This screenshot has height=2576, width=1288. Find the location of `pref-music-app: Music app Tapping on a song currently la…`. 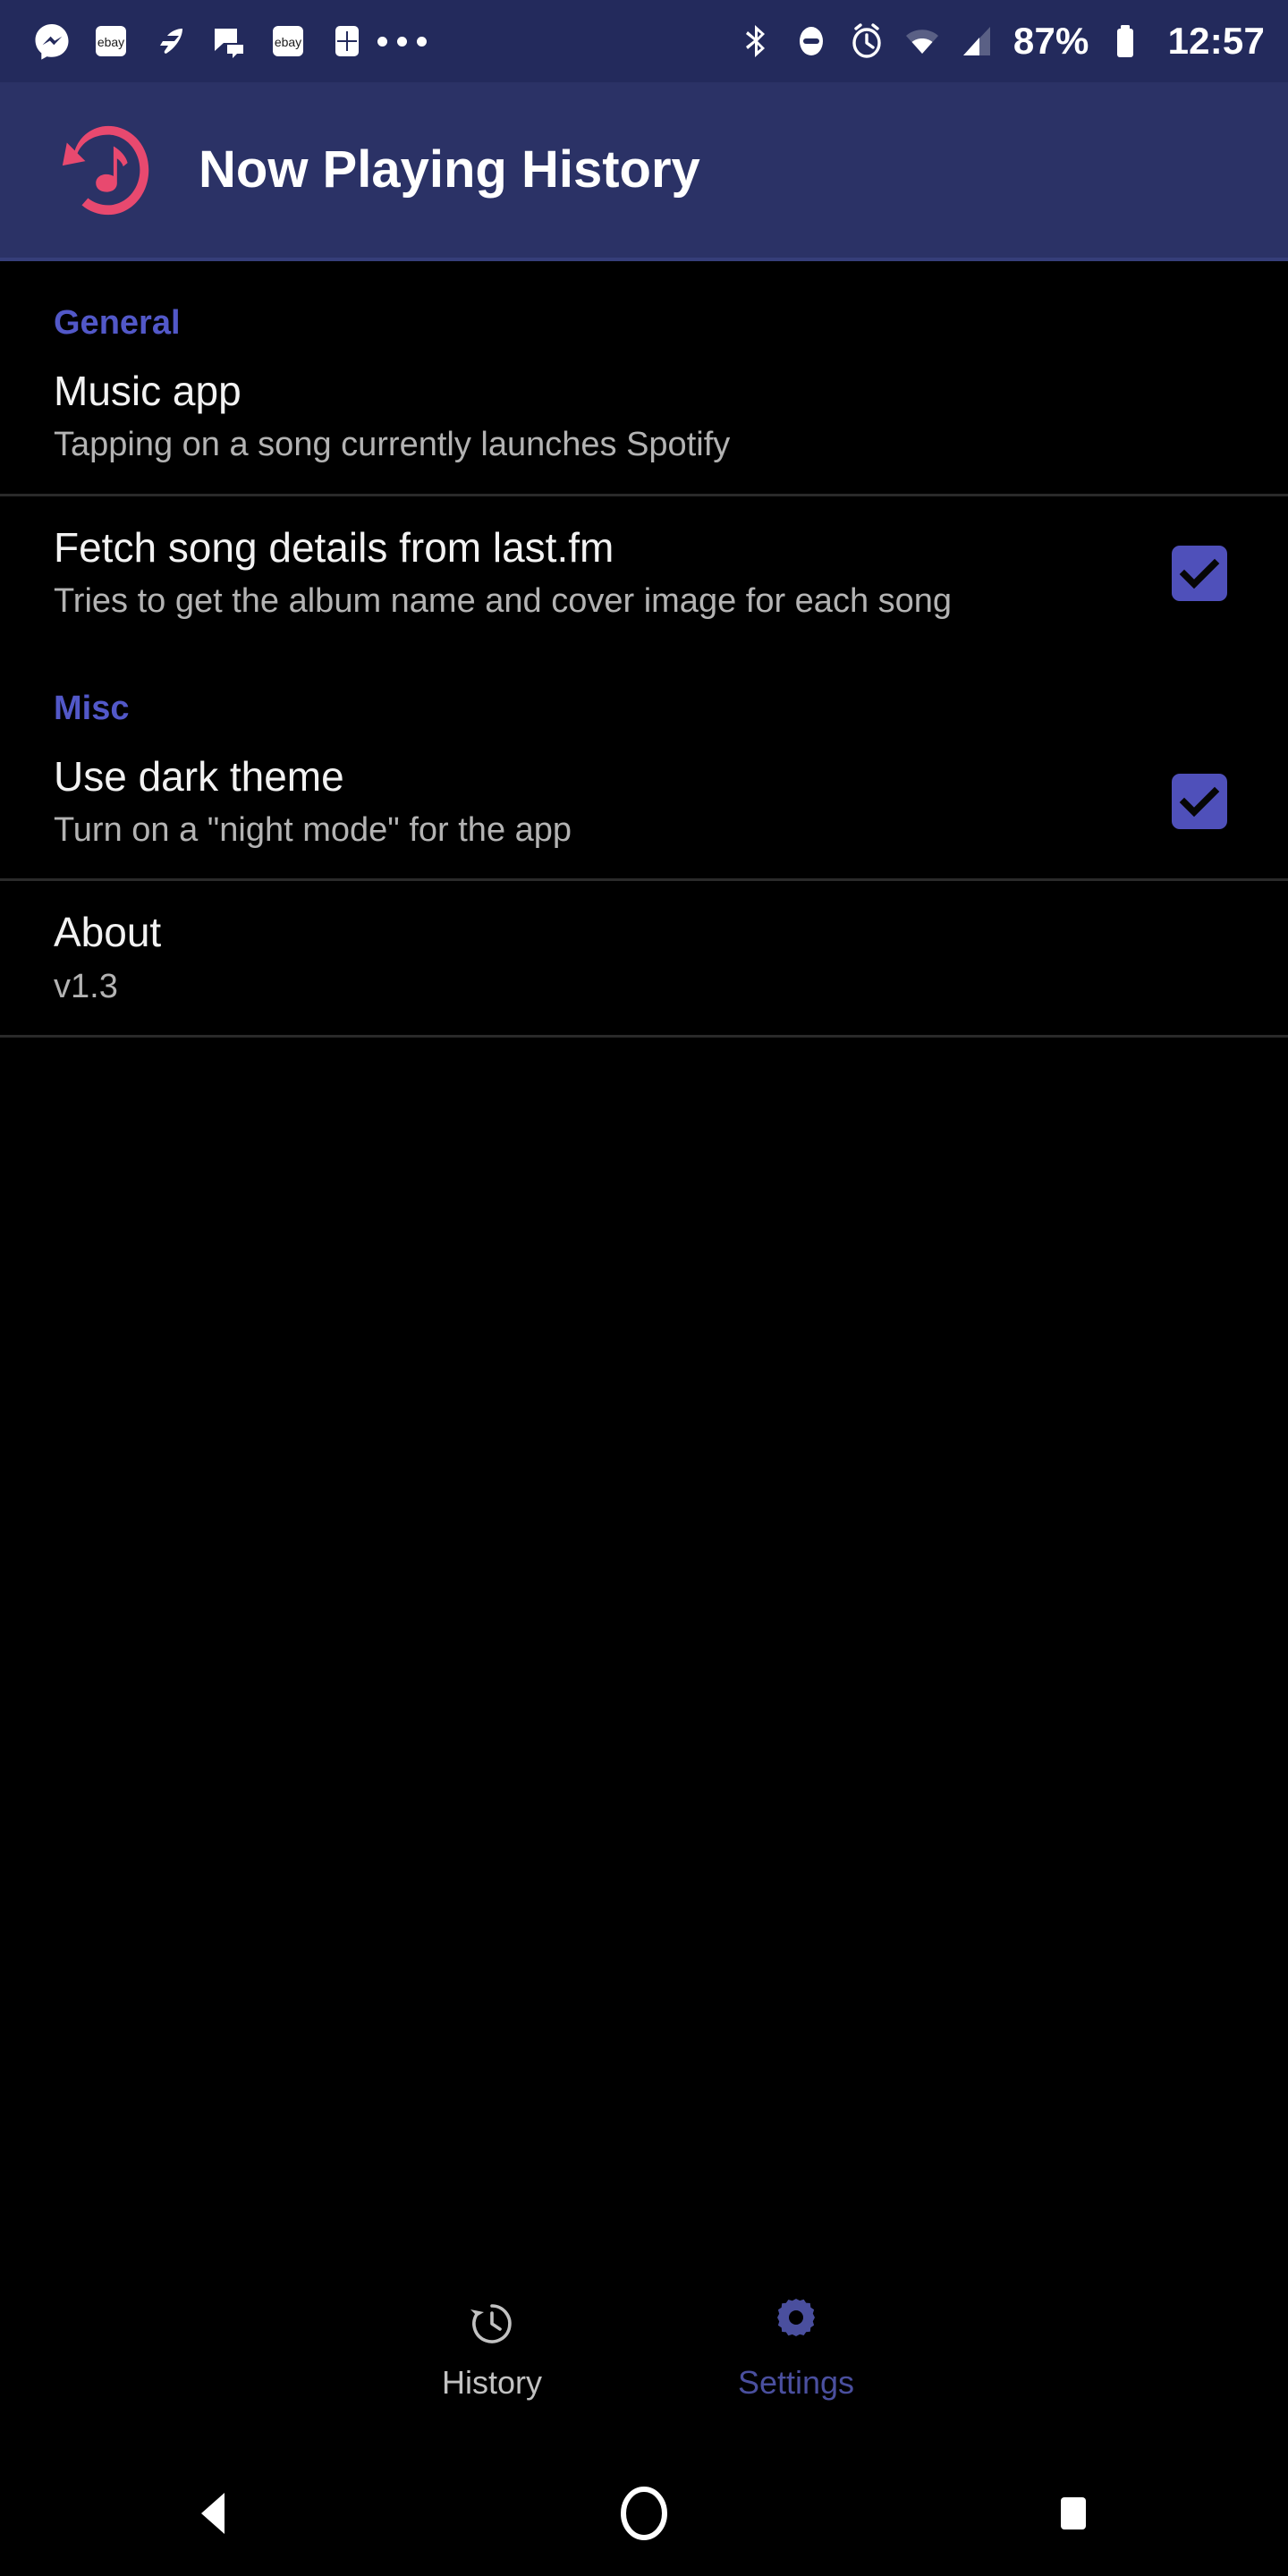

pref-music-app: Music app Tapping on a song currently la… is located at coordinates (644, 417).